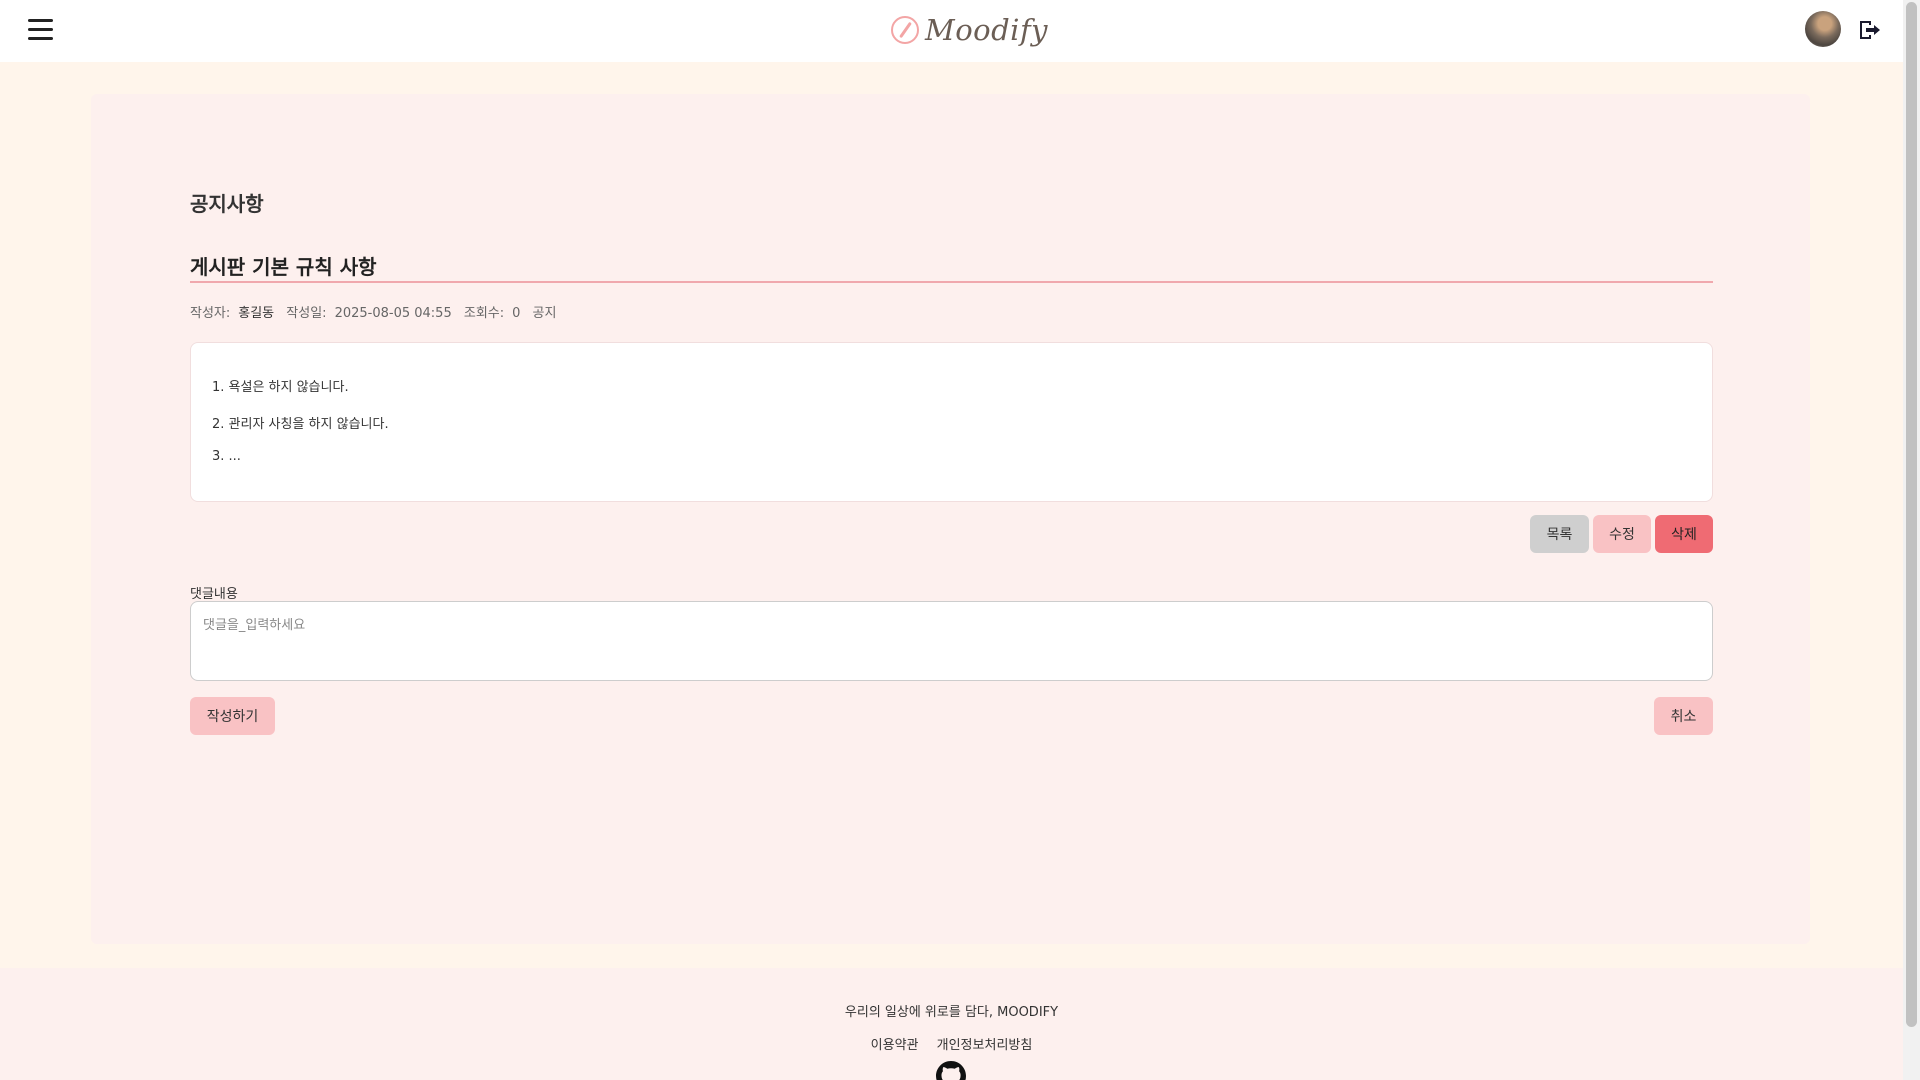 Image resolution: width=1920 pixels, height=1080 pixels. Describe the element at coordinates (210, 313) in the screenshot. I see `author-label: 작성자:` at that location.